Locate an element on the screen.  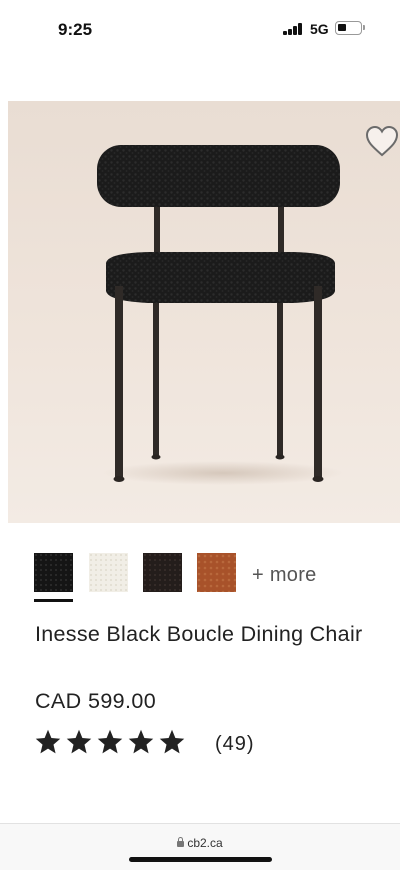
more-colors-link: + more is located at coordinates (284, 575).